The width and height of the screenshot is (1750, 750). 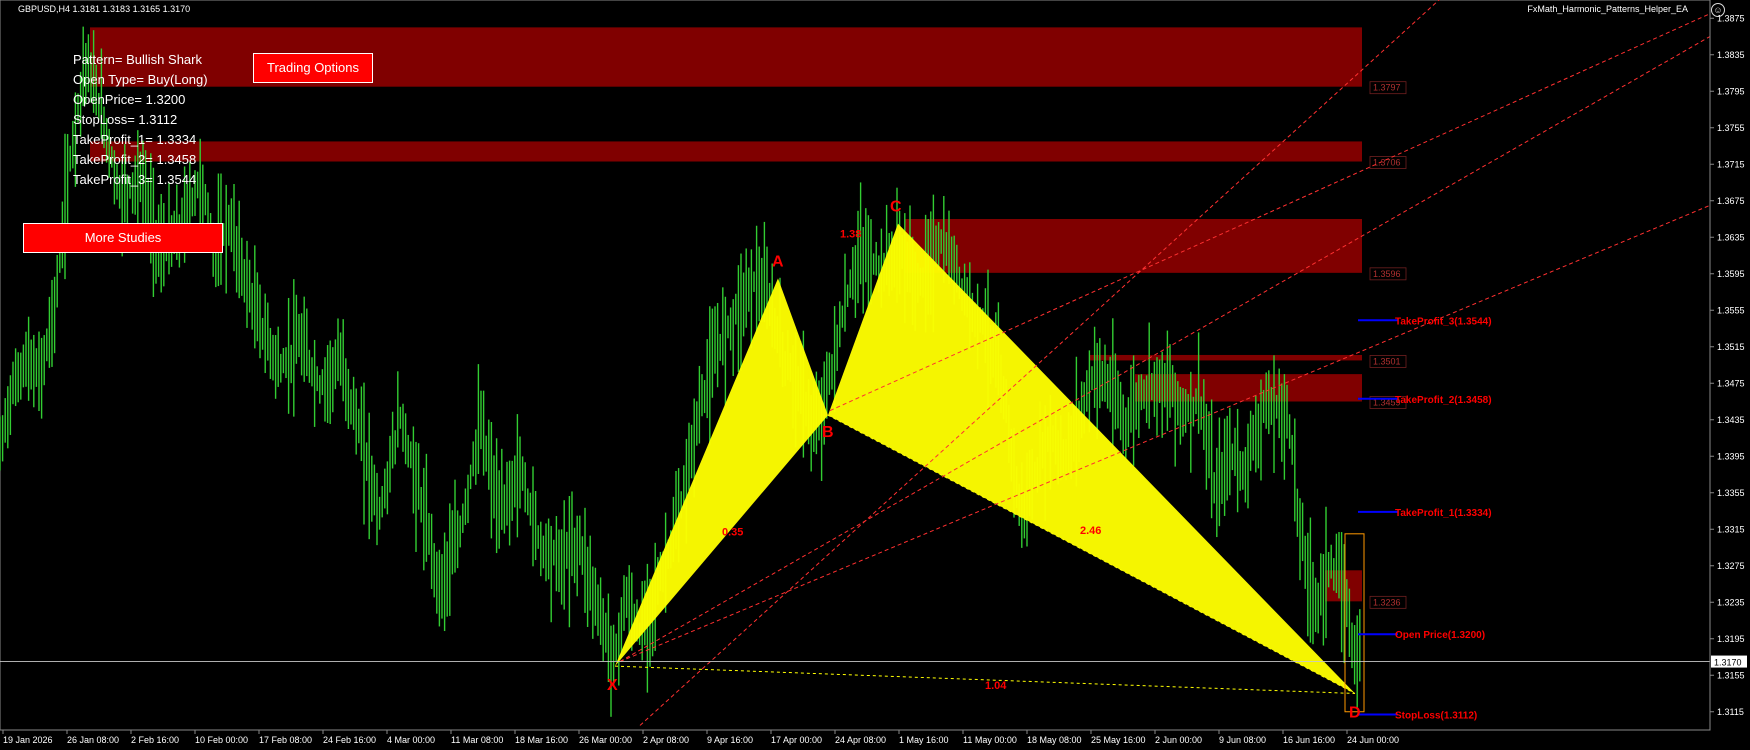 I want to click on time-tick-label: 17 Feb 08:00, so click(x=285, y=740).